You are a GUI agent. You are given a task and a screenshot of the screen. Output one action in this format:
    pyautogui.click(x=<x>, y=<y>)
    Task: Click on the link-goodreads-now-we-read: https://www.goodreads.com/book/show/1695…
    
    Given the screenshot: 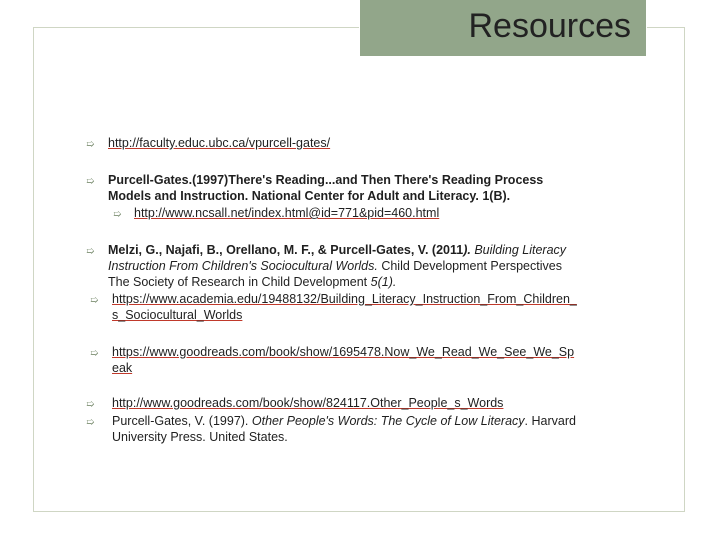 What is the action you would take?
    pyautogui.click(x=343, y=352)
    